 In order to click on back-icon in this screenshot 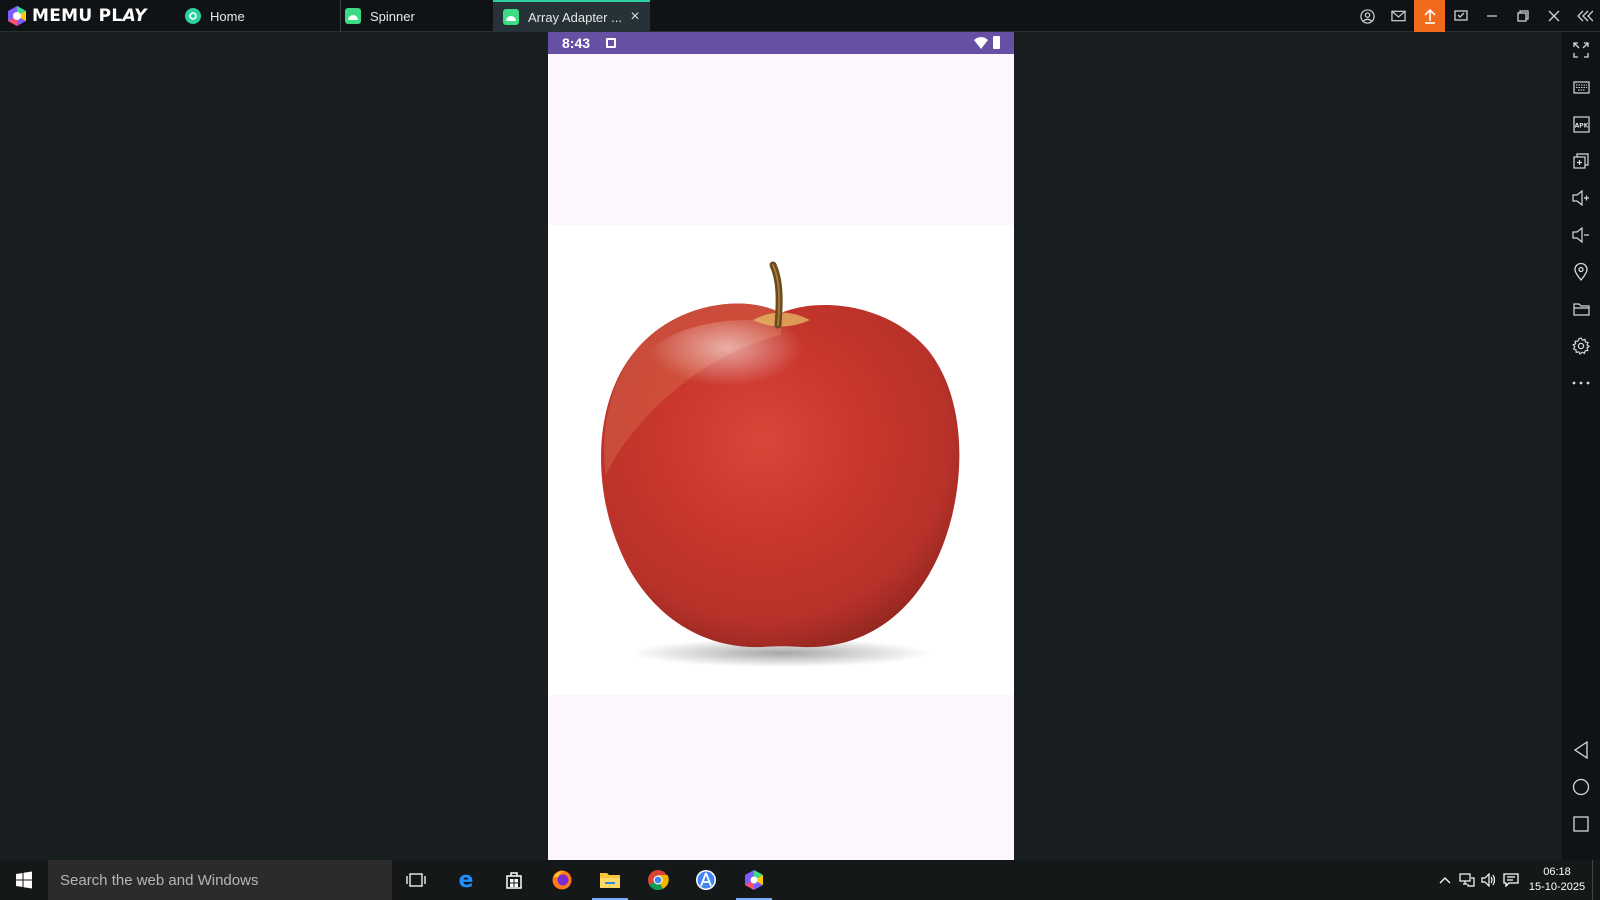, I will do `click(1581, 750)`.